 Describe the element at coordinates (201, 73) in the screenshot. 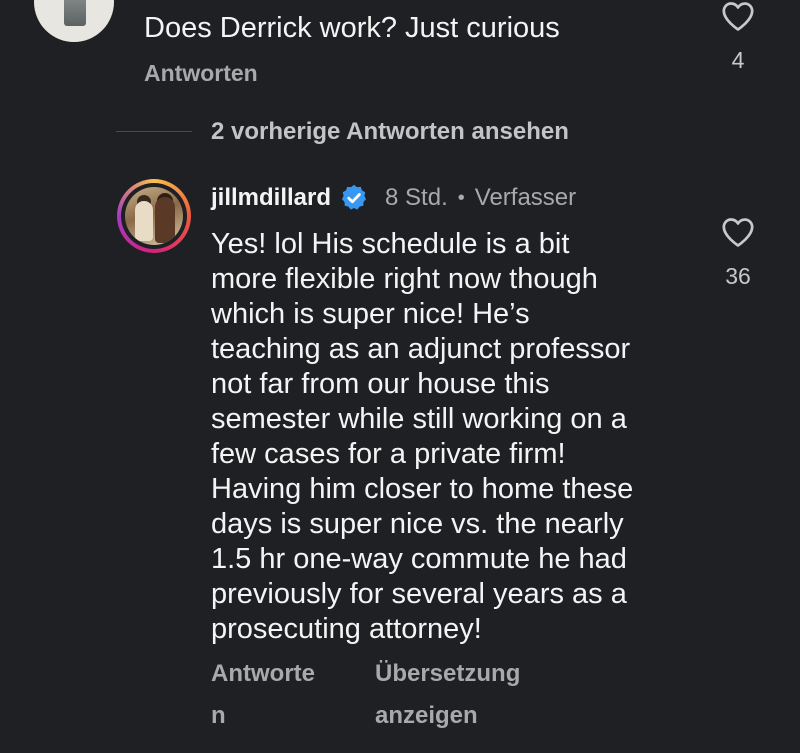

I see `reply-button: Antworten` at that location.